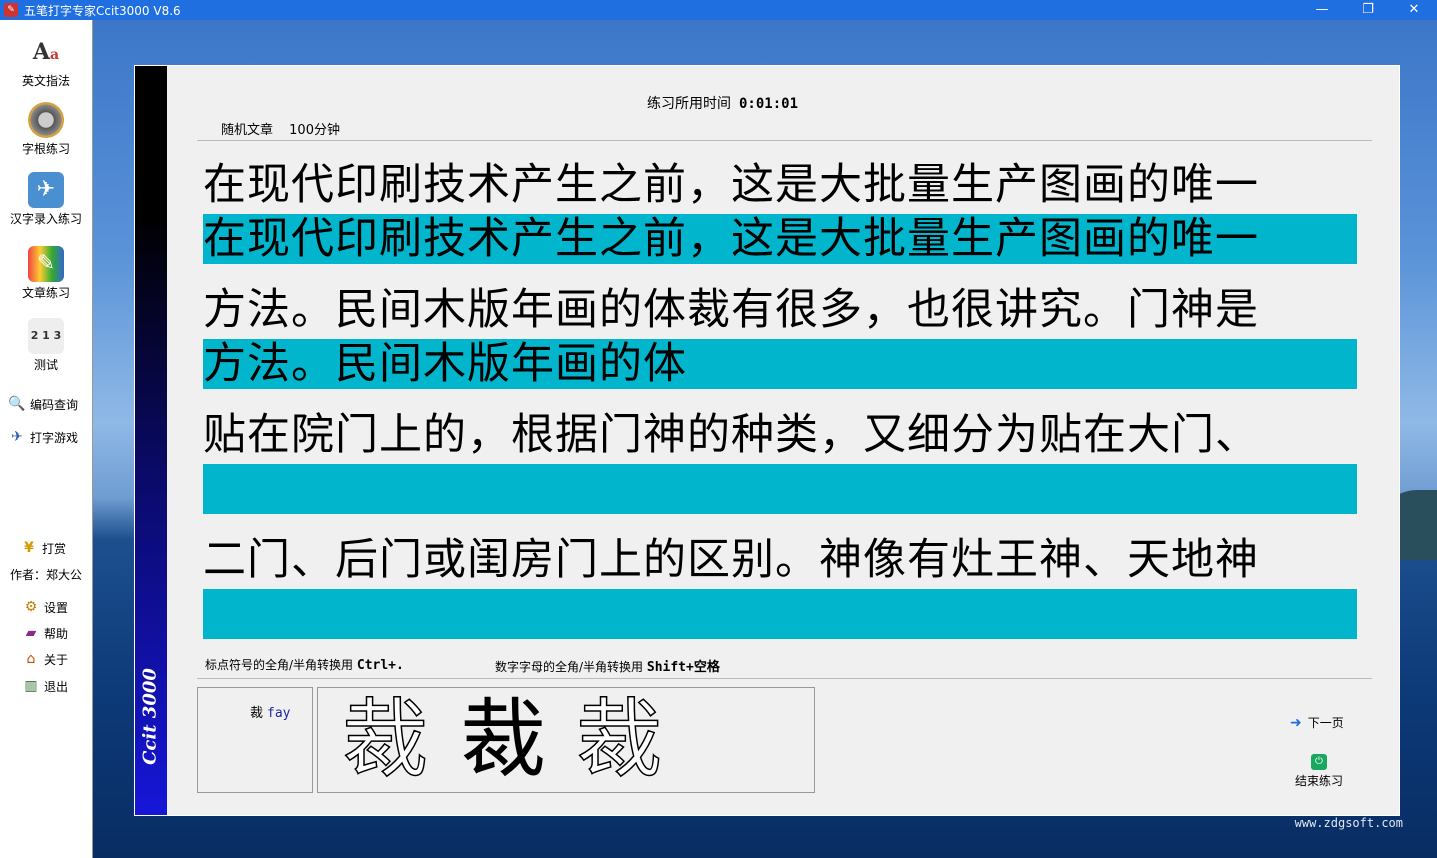  I want to click on end-practice-label: 结束练习, so click(1318, 781).